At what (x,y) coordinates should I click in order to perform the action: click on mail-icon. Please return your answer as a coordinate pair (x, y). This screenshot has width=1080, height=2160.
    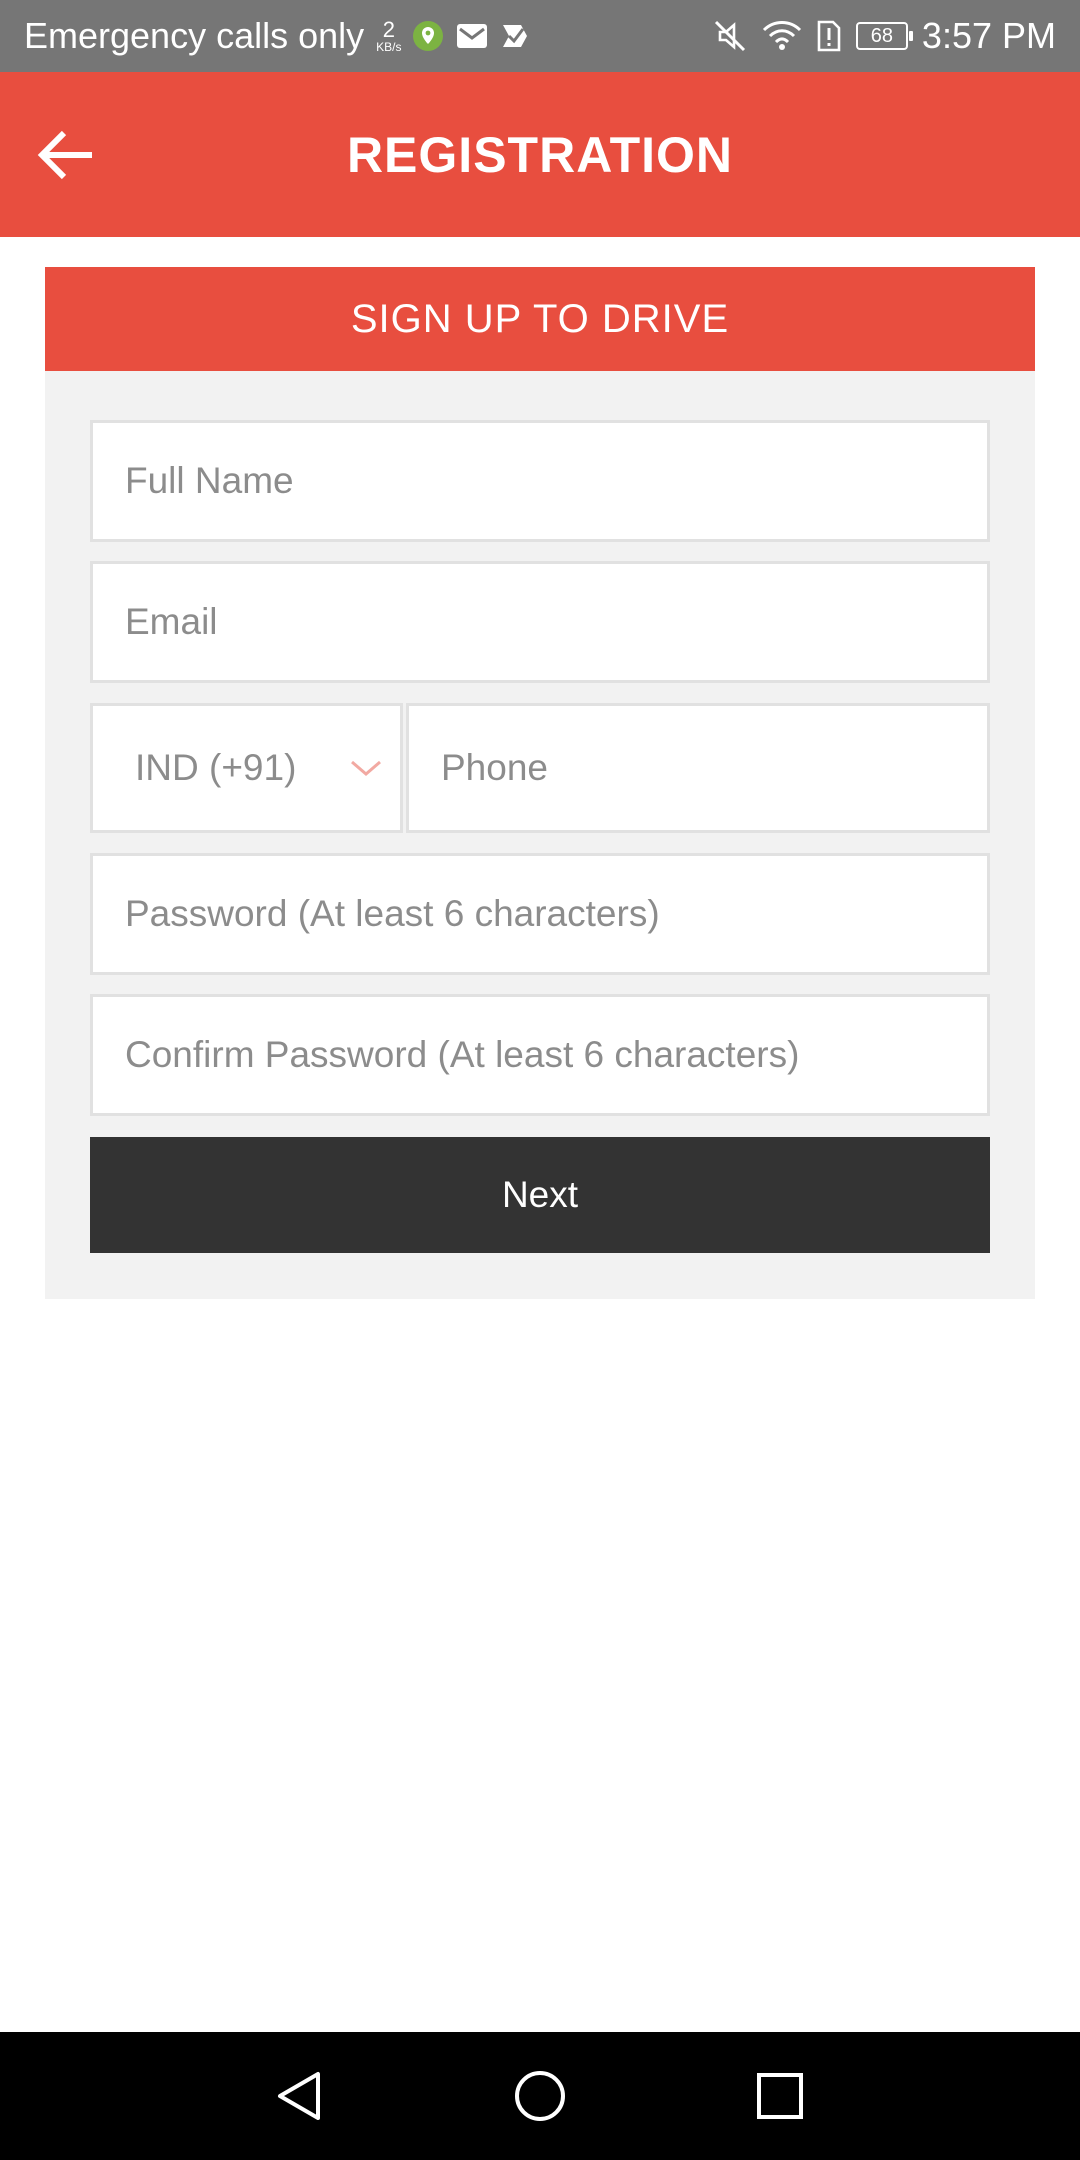
    Looking at the image, I should click on (472, 36).